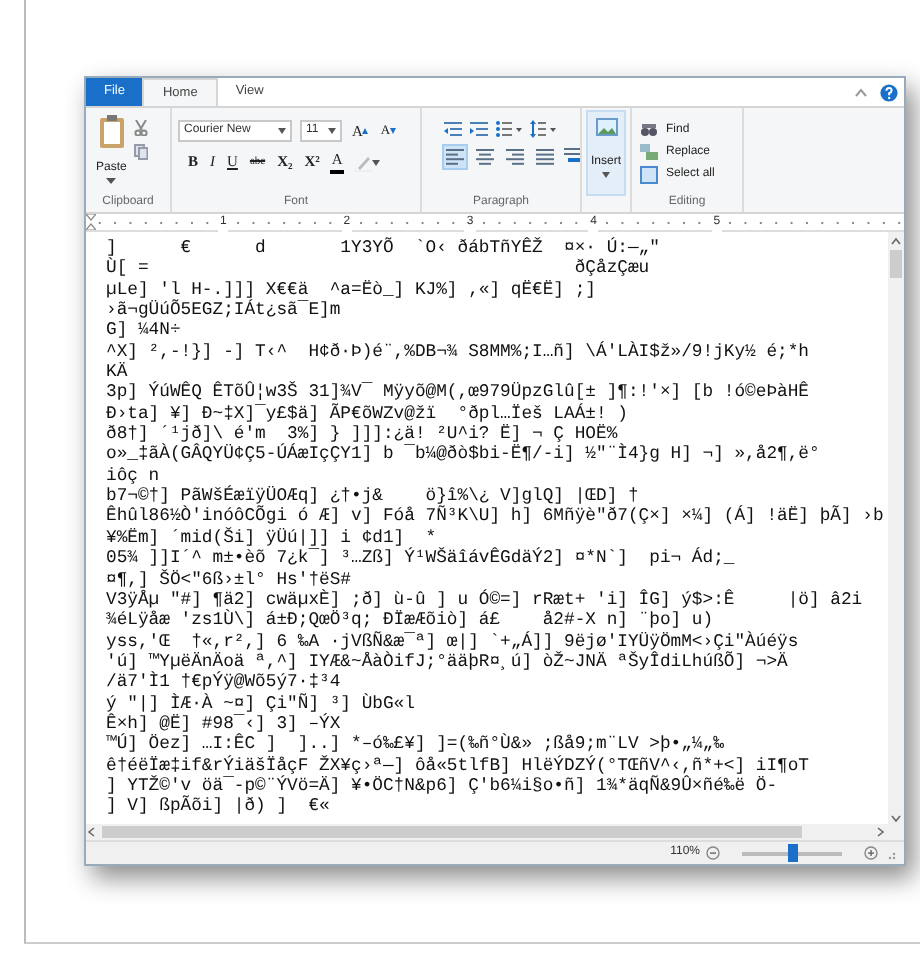  Describe the element at coordinates (363, 162) in the screenshot. I see `pen-icon` at that location.